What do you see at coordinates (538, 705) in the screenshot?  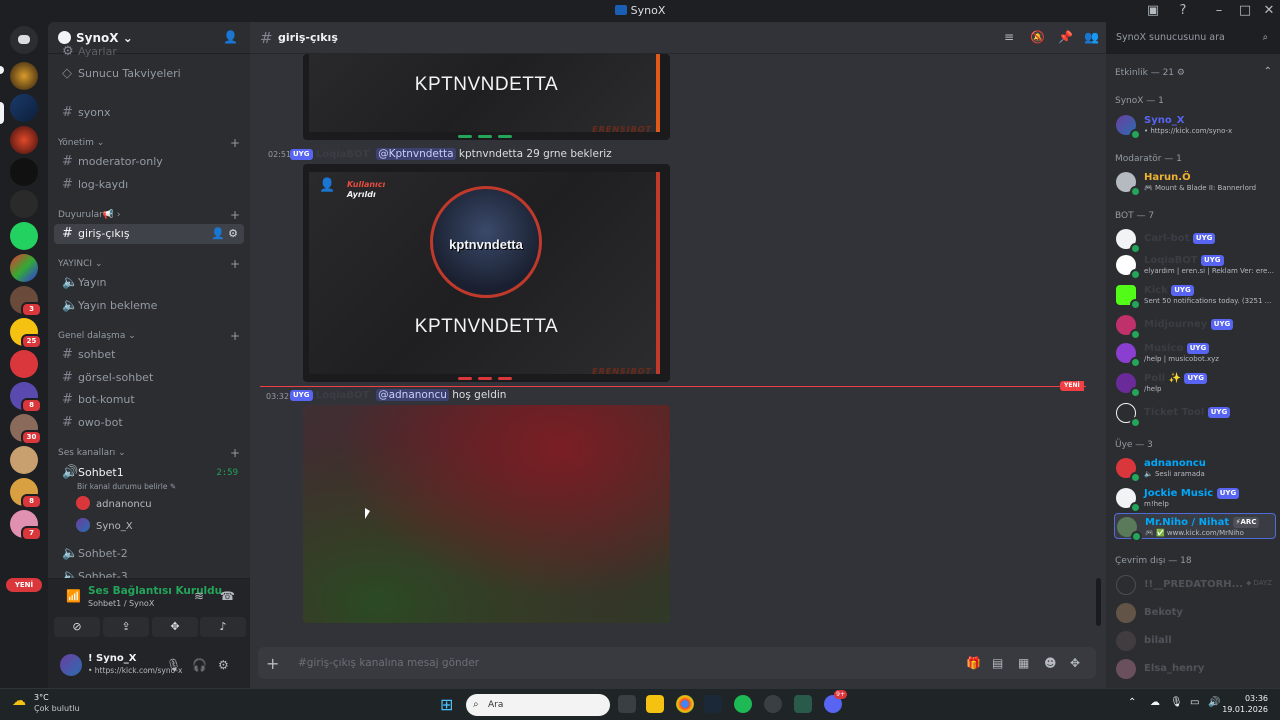 I see `taskbar-search: ⌕ Ara` at bounding box center [538, 705].